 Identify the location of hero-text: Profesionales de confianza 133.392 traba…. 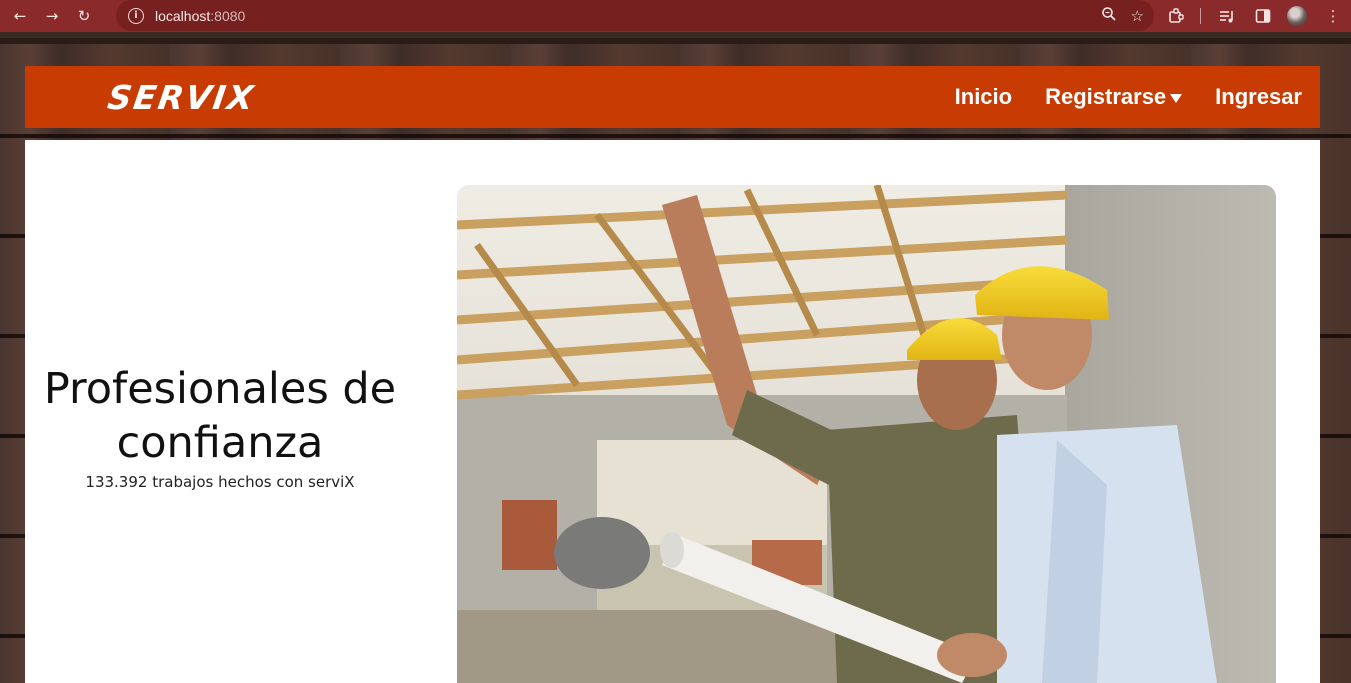
(220, 426).